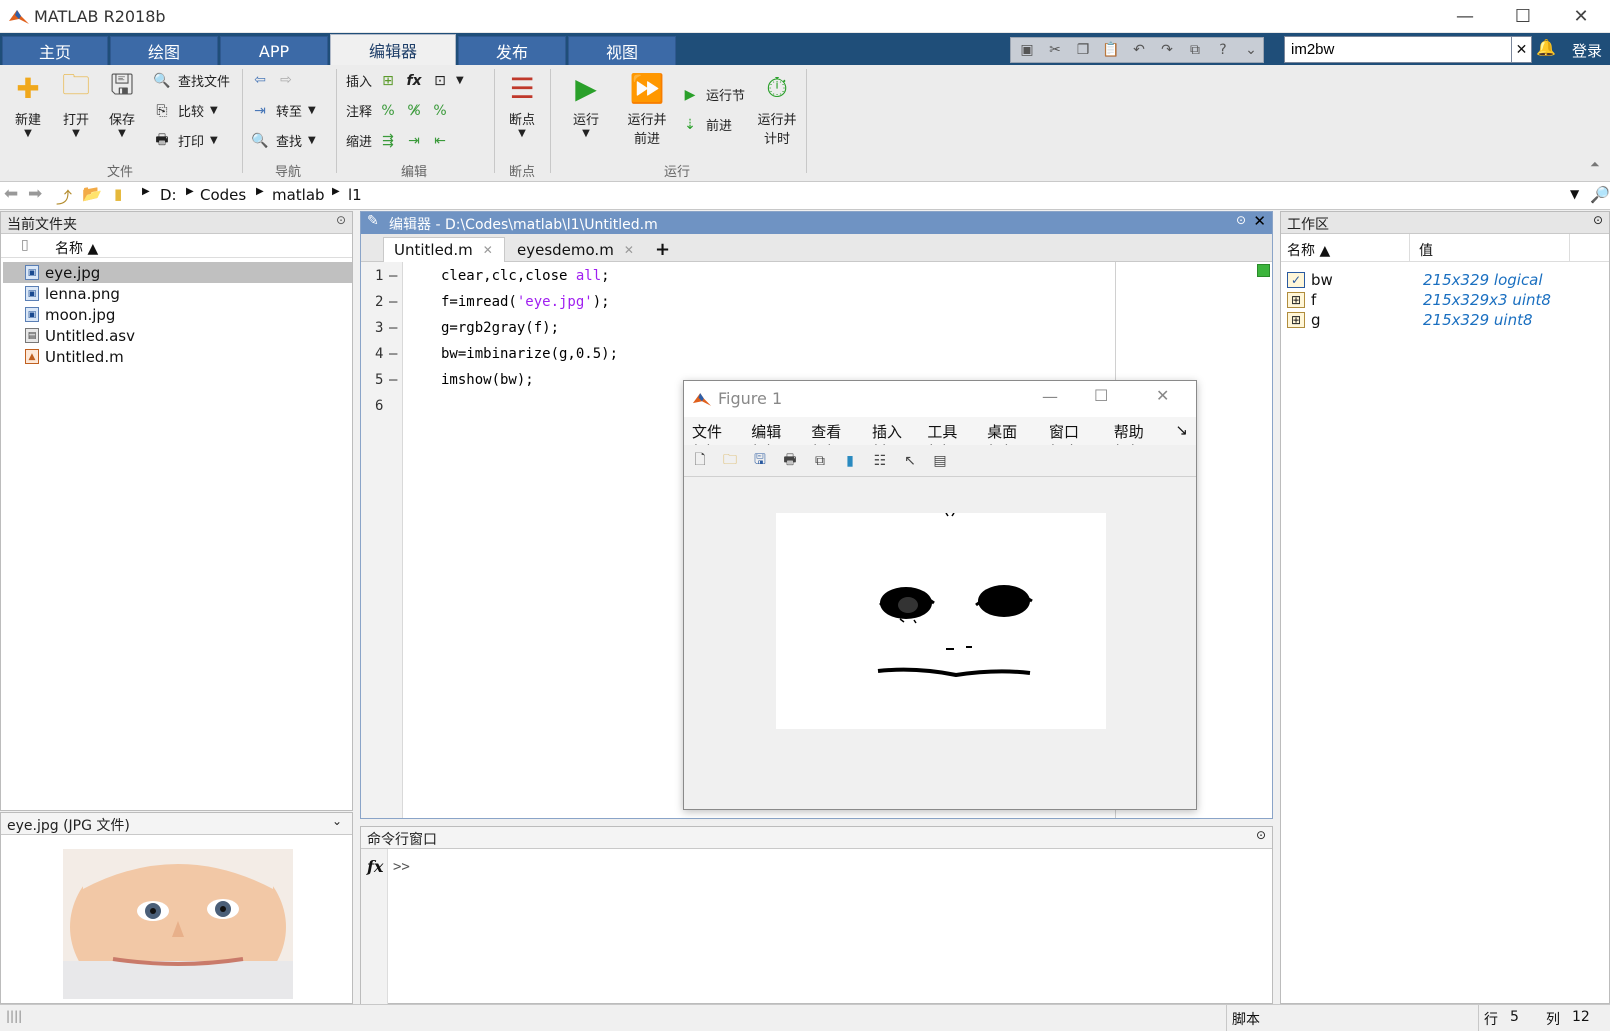  I want to click on run-button: ▶ 运行 ▼, so click(586, 105).